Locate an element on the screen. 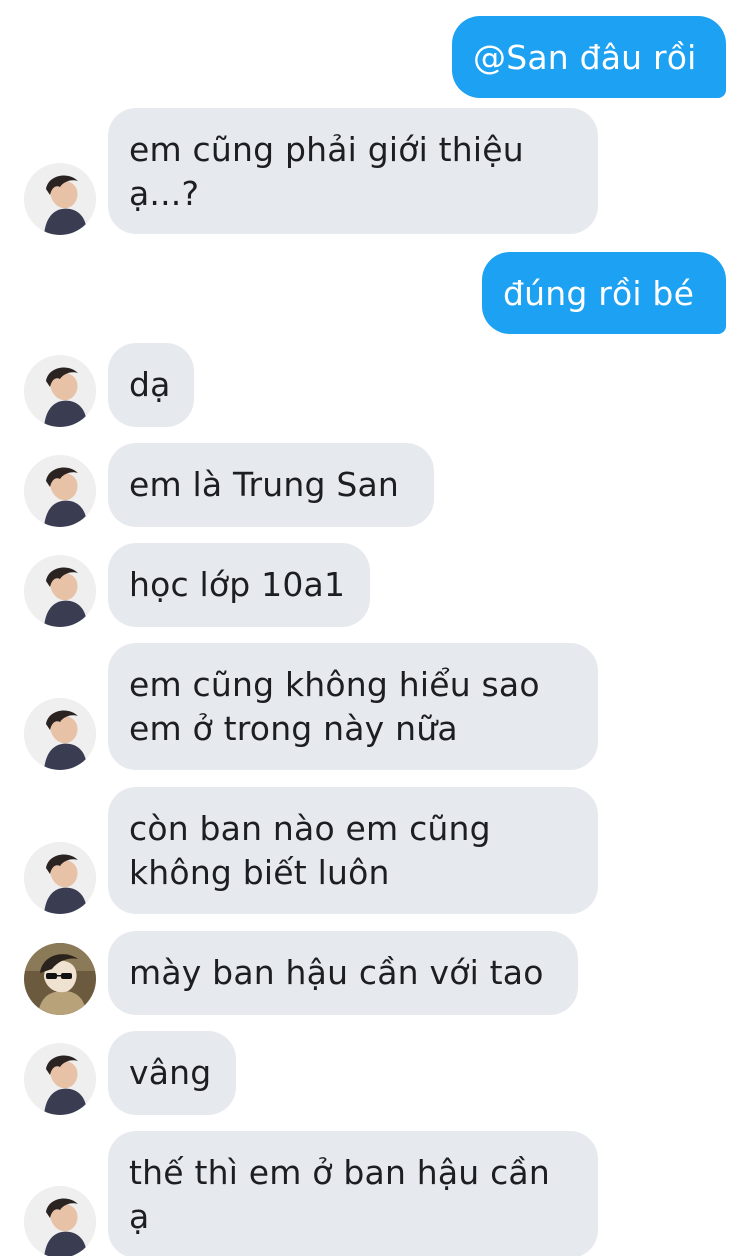 Image resolution: width=750 pixels, height=1256 pixels. sunglasses-avatar-icon is located at coordinates (60, 979).